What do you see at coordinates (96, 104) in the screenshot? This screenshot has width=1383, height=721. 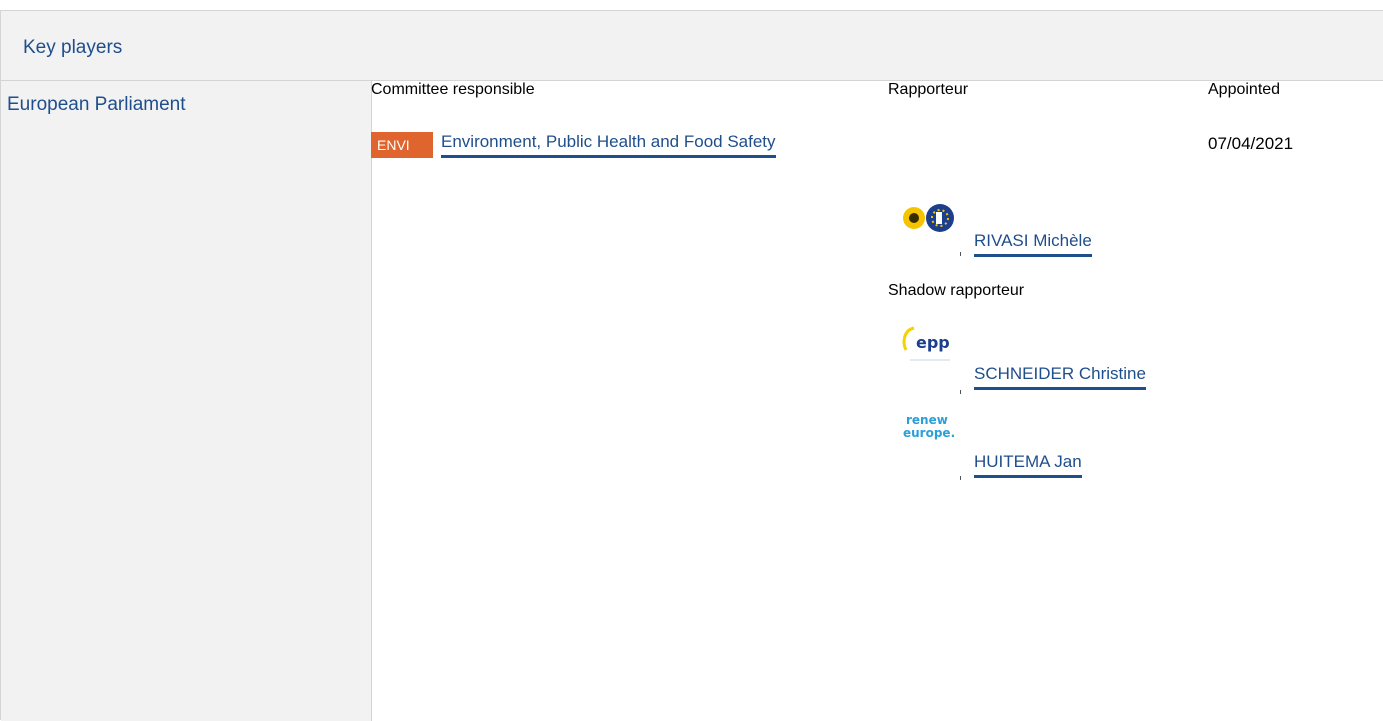 I see `institution-name: European Parliament` at bounding box center [96, 104].